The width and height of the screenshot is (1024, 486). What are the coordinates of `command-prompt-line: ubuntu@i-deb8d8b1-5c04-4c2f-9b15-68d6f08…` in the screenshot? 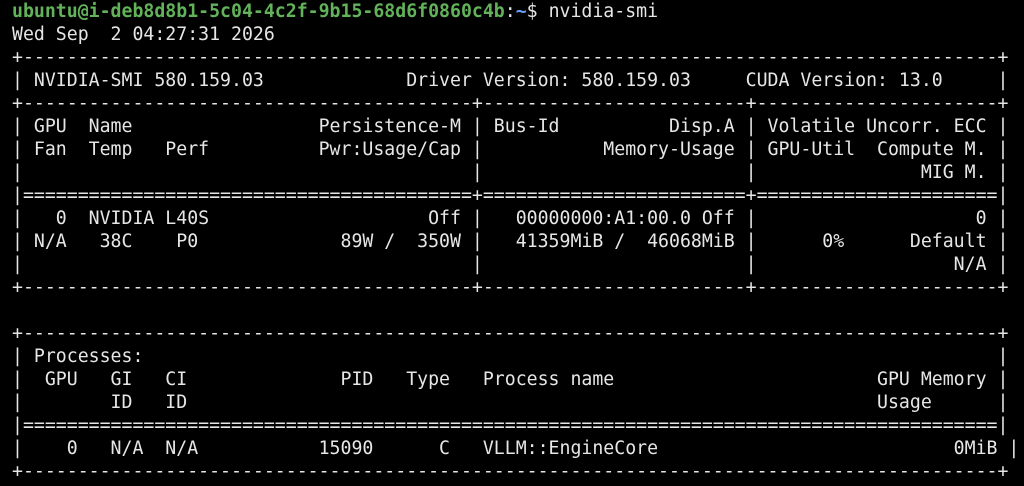 It's located at (518, 11).